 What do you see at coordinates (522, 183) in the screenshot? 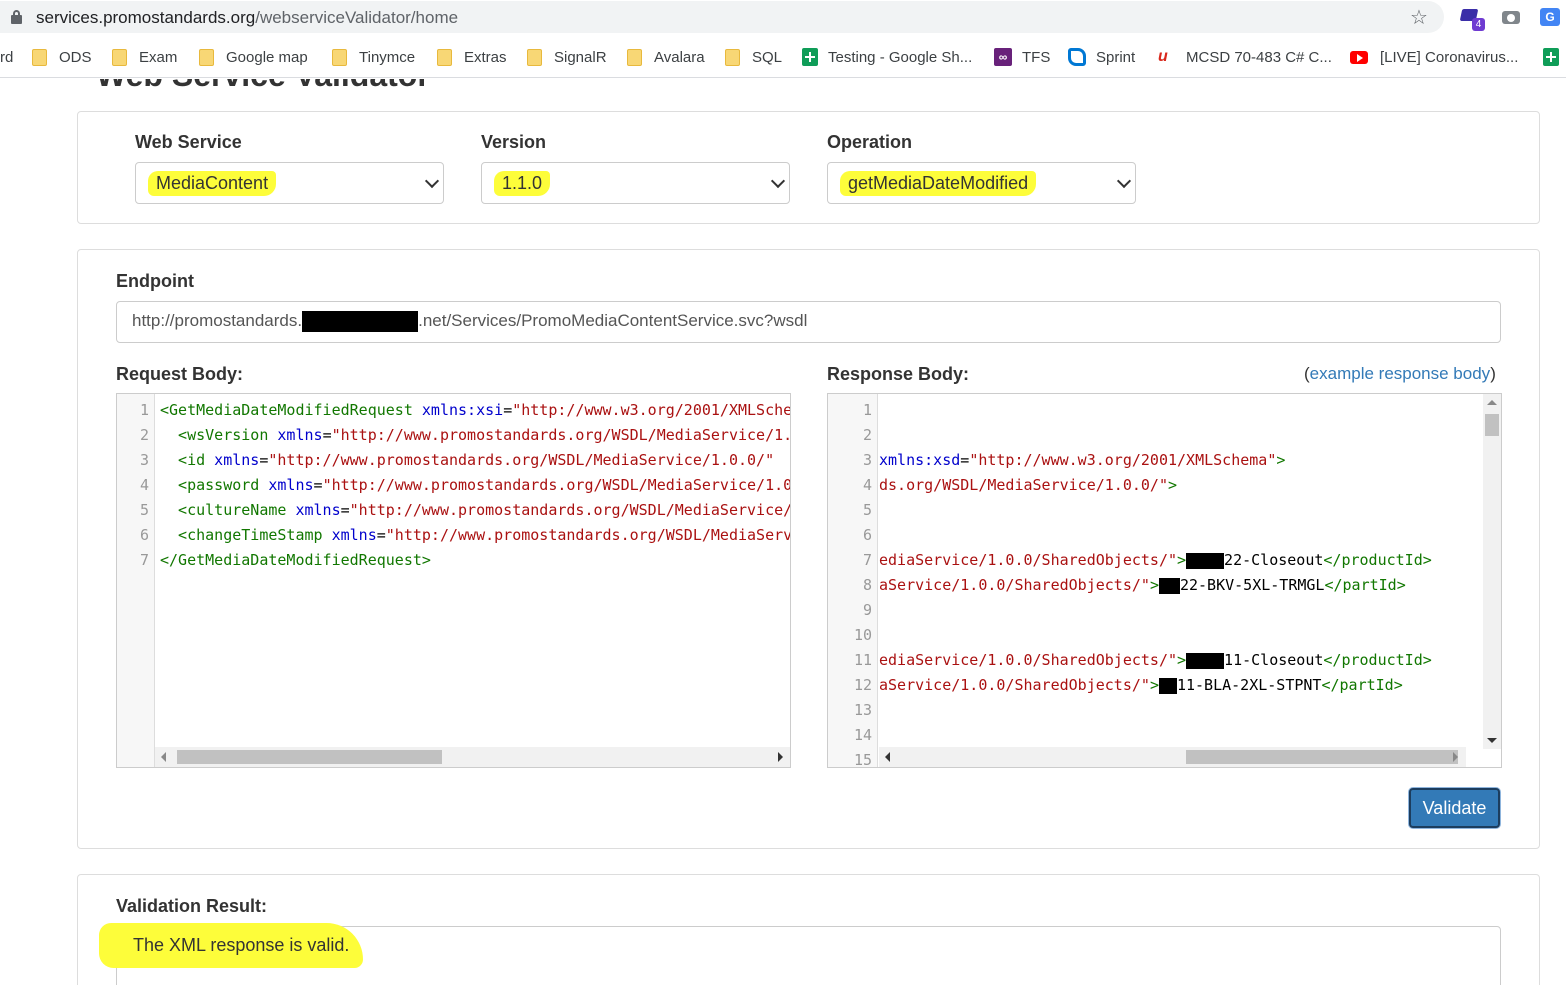
I see `version-value: 1.1.0` at bounding box center [522, 183].